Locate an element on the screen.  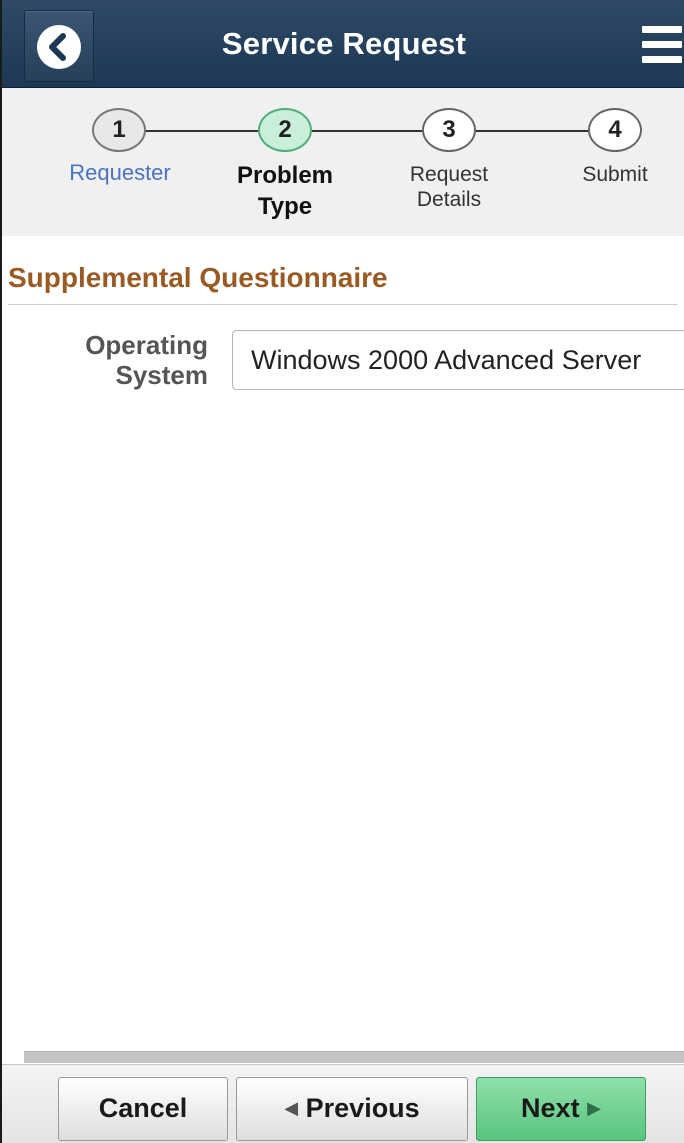
header-bar: Service Request is located at coordinates (343, 44).